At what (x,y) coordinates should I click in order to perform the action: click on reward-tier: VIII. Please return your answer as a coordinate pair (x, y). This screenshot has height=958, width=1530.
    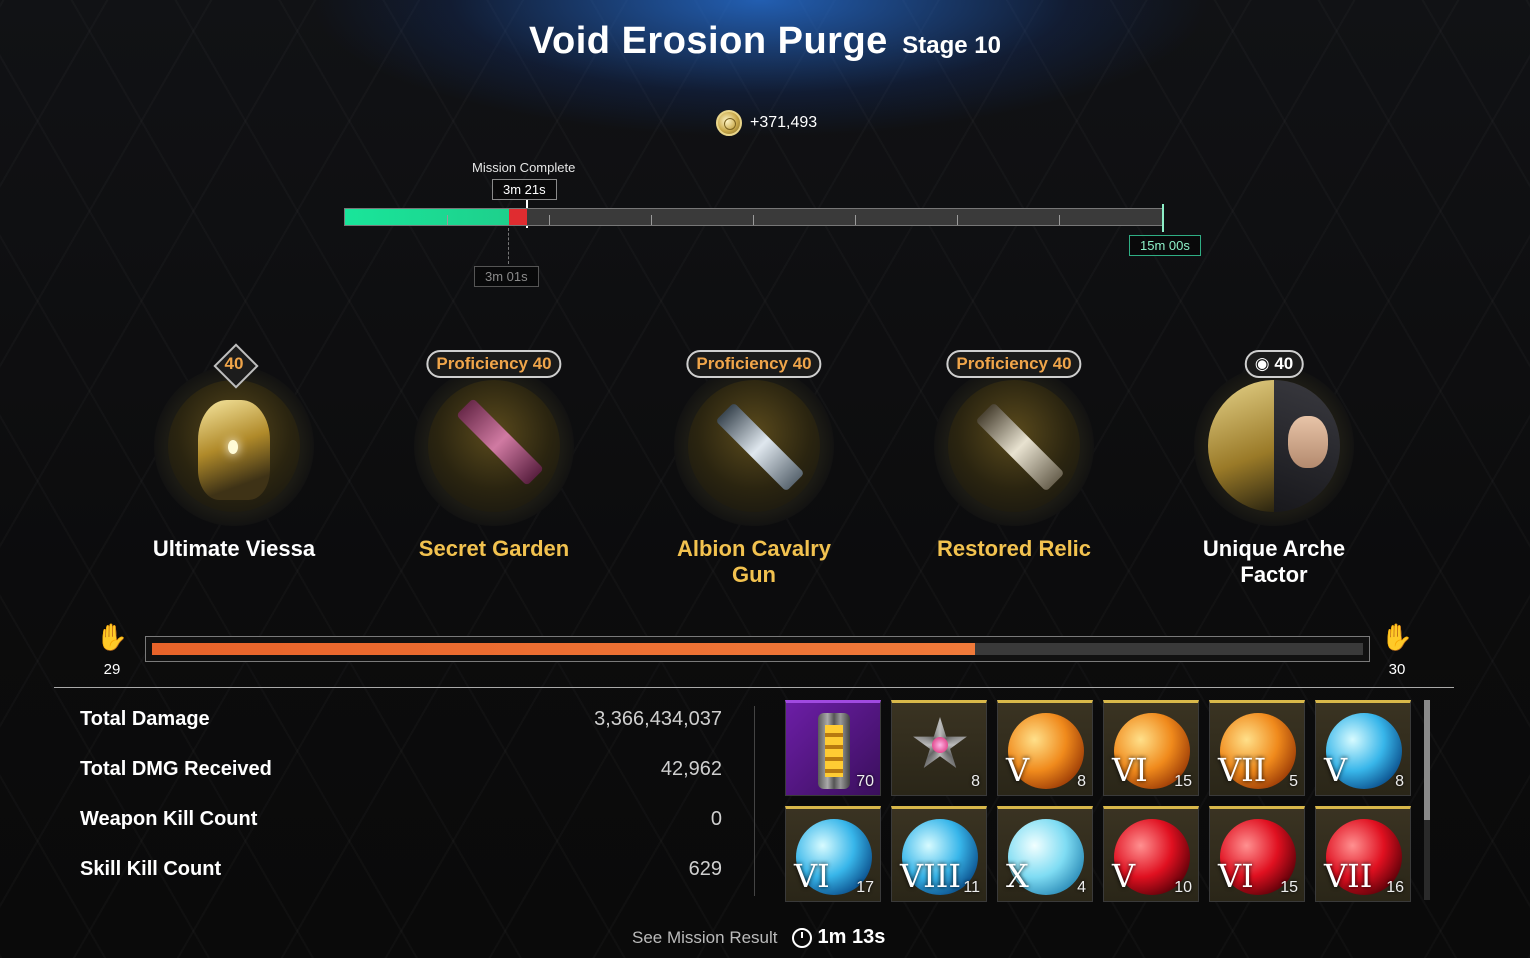
    Looking at the image, I should click on (931, 876).